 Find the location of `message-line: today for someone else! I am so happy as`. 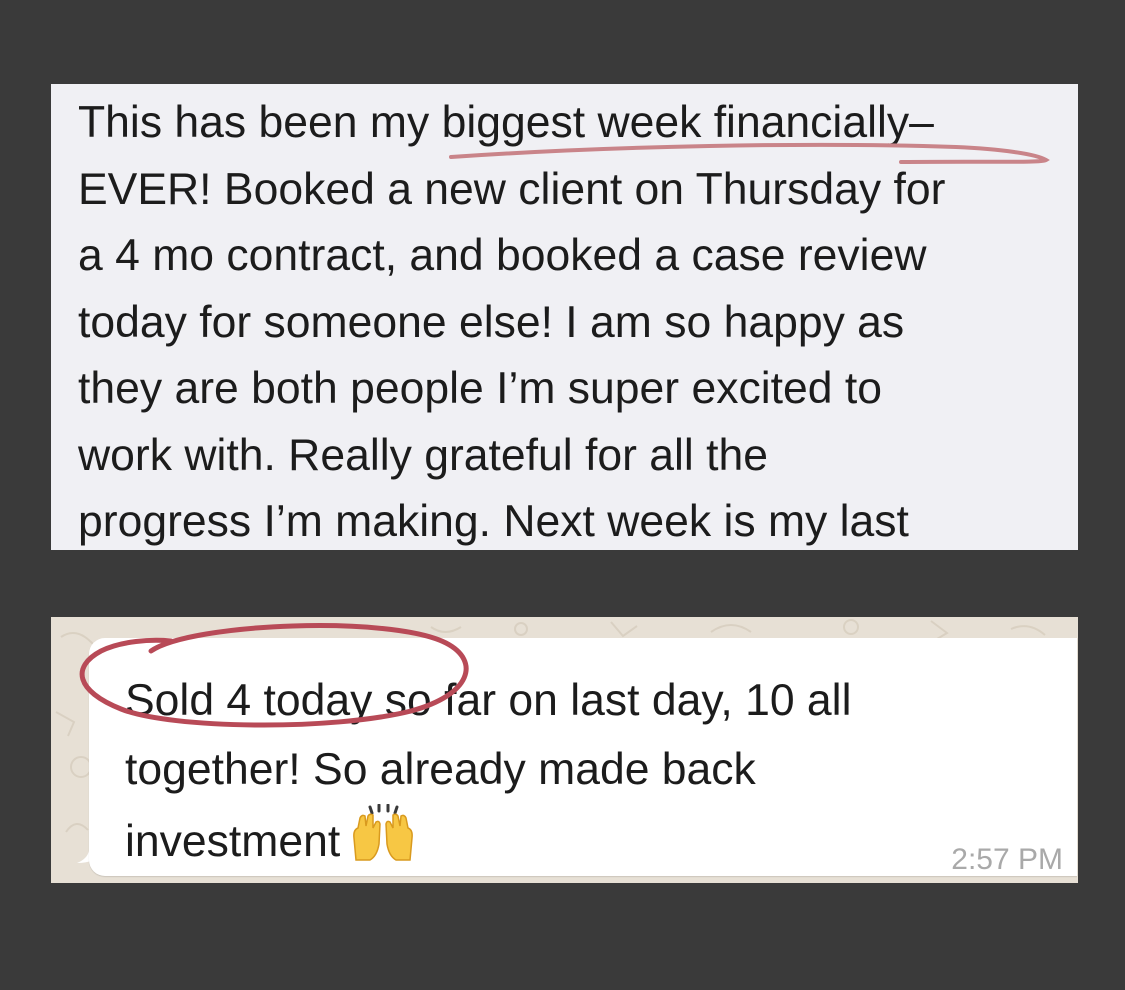

message-line: today for someone else! I am so happy as is located at coordinates (491, 322).